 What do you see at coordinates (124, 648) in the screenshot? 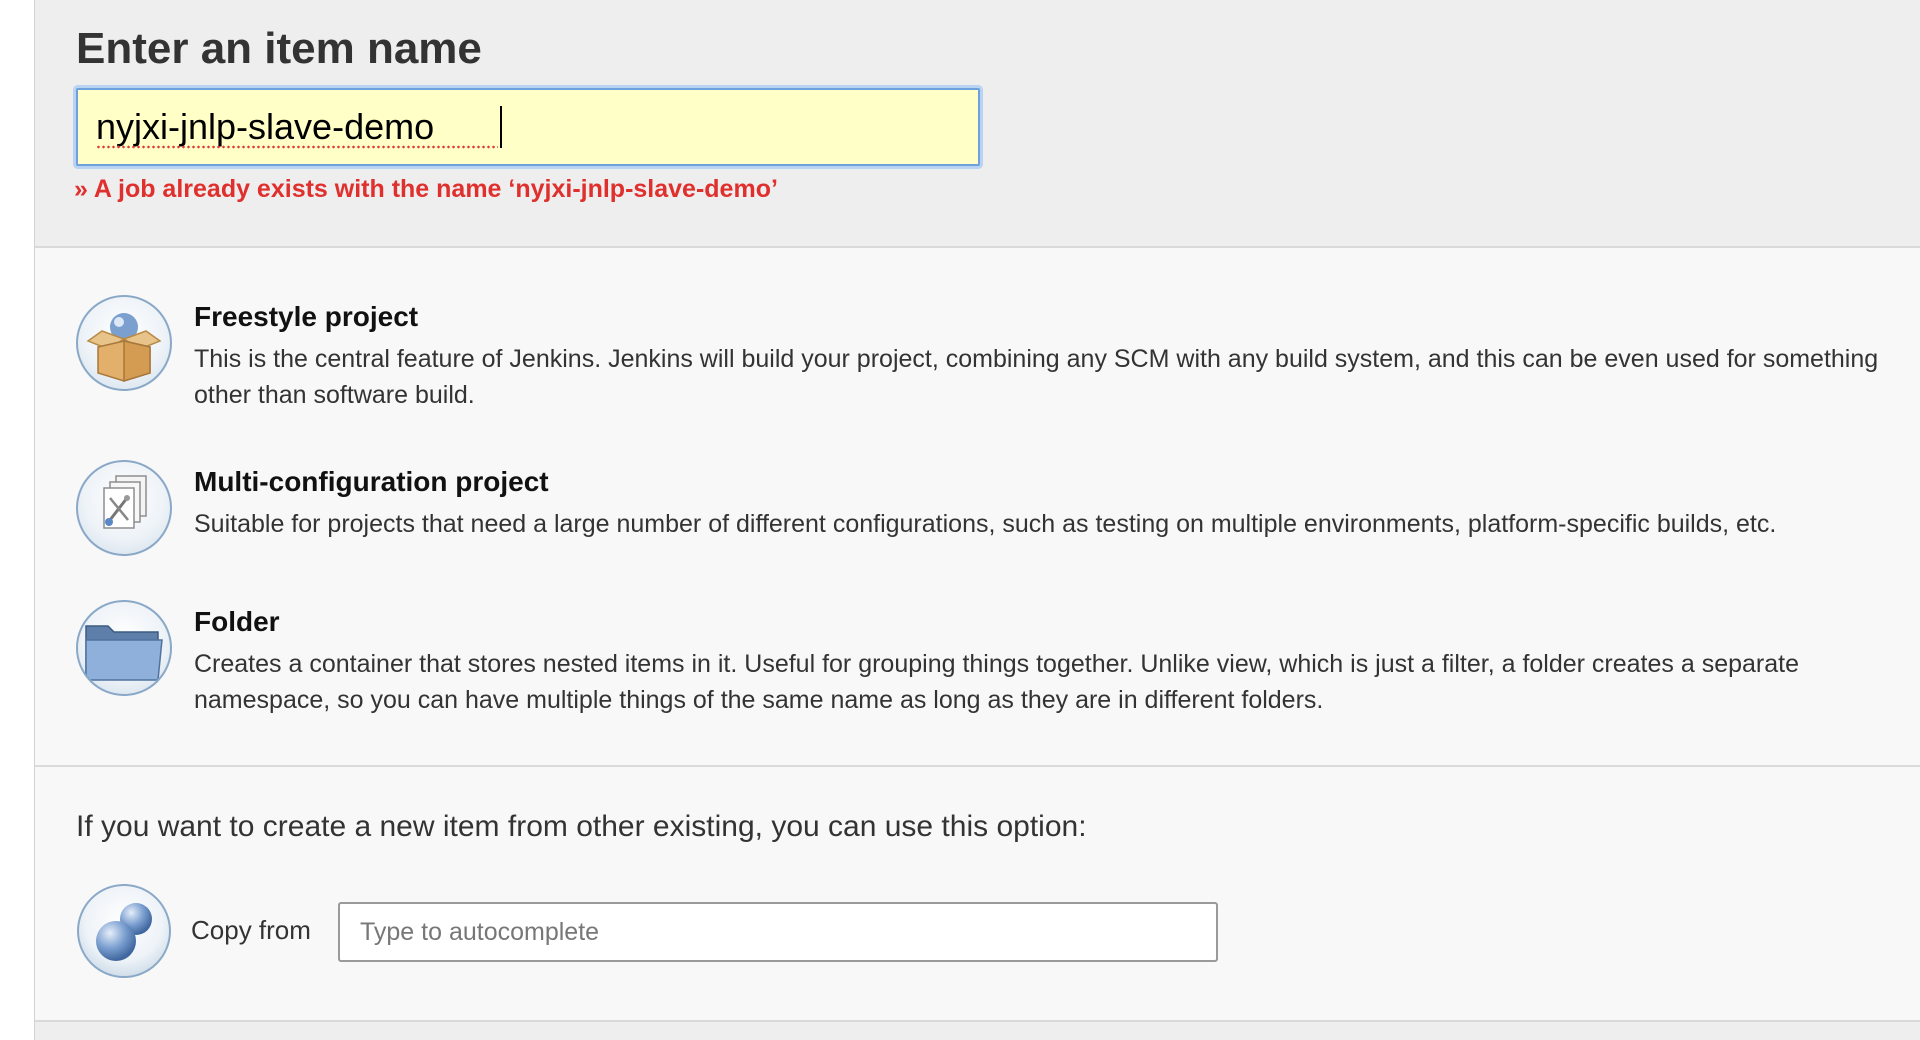
I see `folder-icon` at bounding box center [124, 648].